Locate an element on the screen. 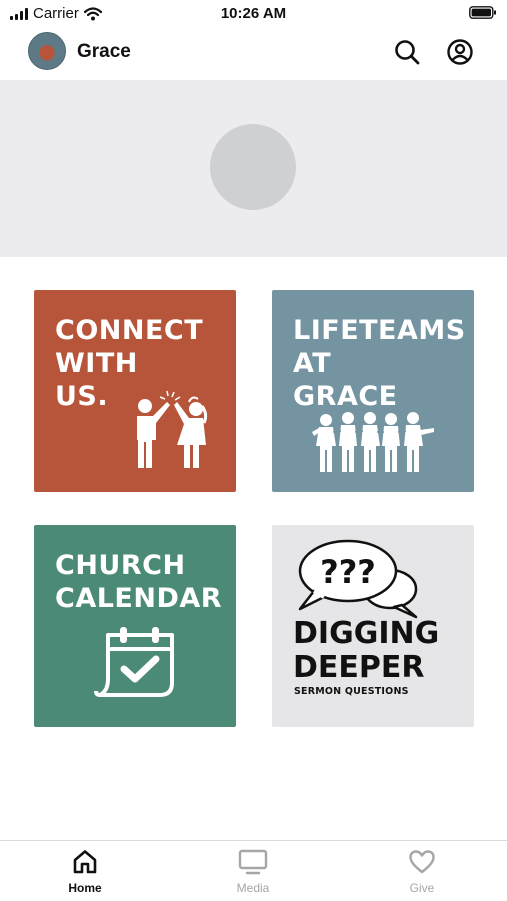  status-time: 10:26 AM is located at coordinates (253, 13).